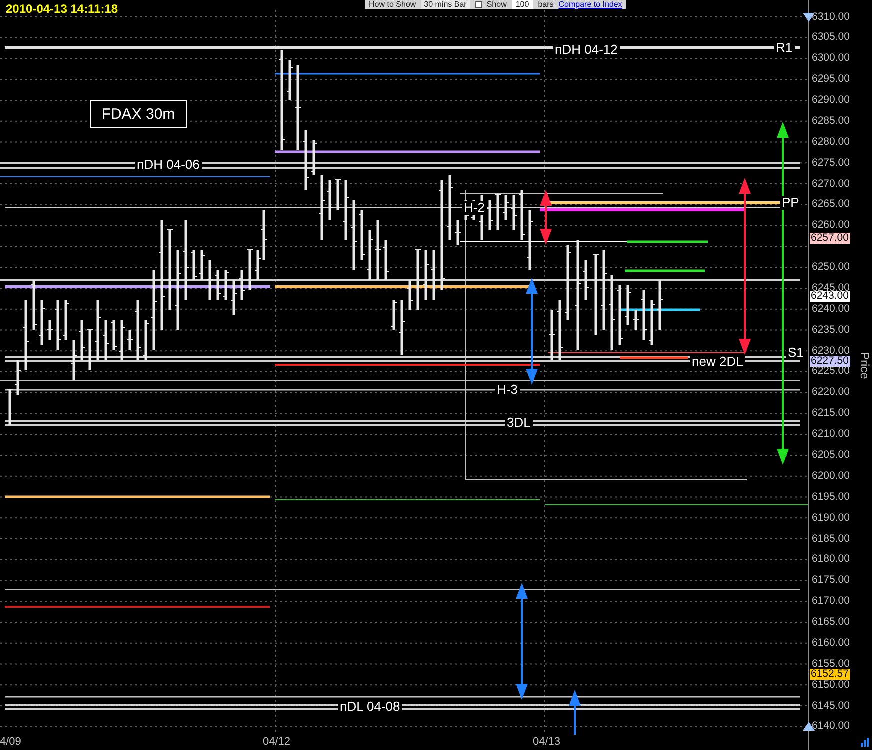 This screenshot has height=750, width=872. I want to click on price-tick-label: 6140.00, so click(831, 726).